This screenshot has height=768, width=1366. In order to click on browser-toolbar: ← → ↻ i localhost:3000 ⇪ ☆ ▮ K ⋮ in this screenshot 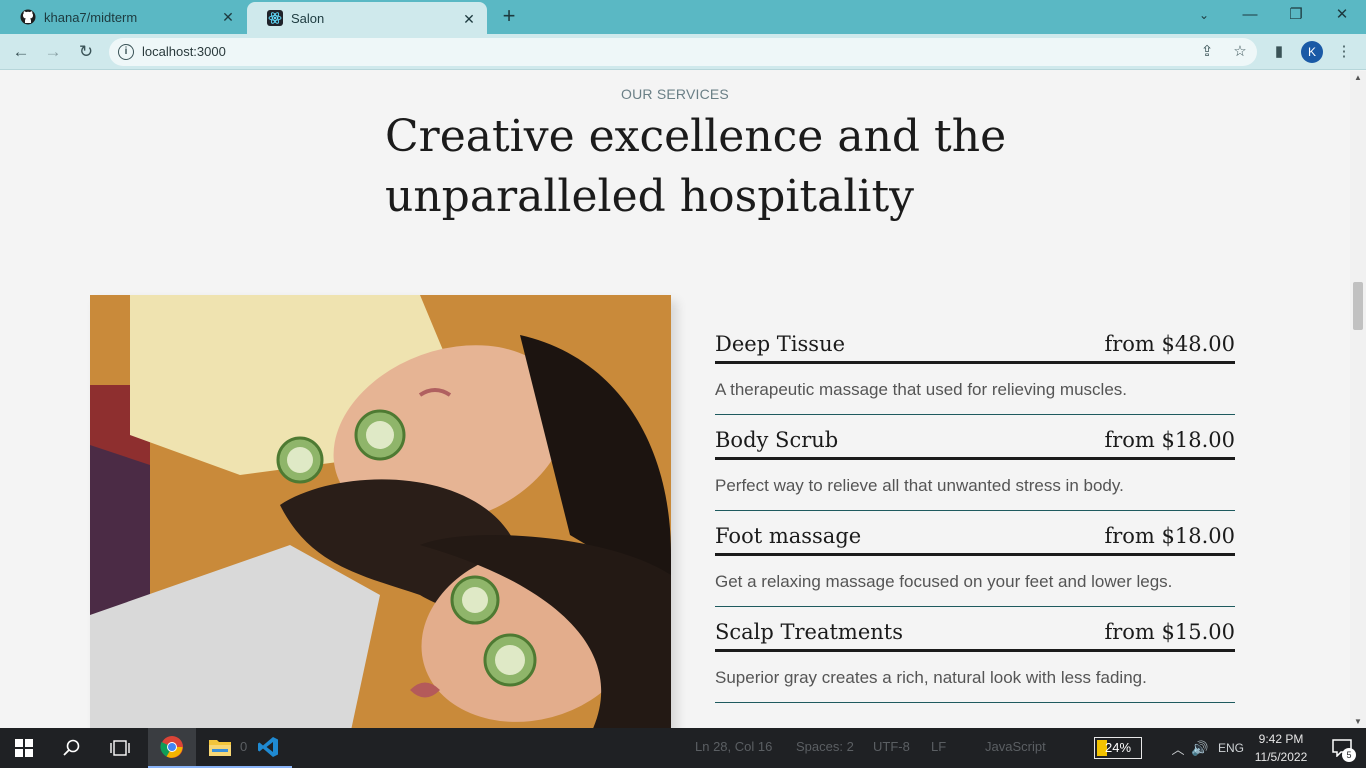, I will do `click(683, 52)`.